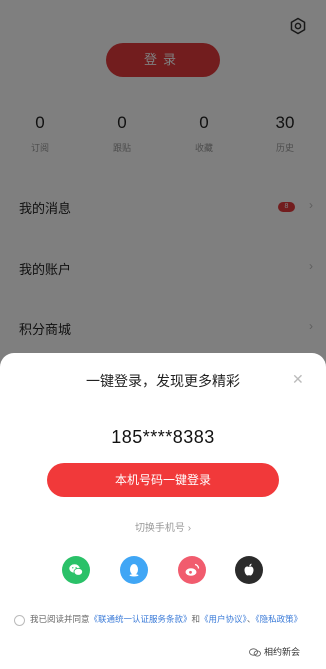 The height and width of the screenshot is (669, 326). Describe the element at coordinates (282, 652) in the screenshot. I see `watermark-text: 相约新会` at that location.